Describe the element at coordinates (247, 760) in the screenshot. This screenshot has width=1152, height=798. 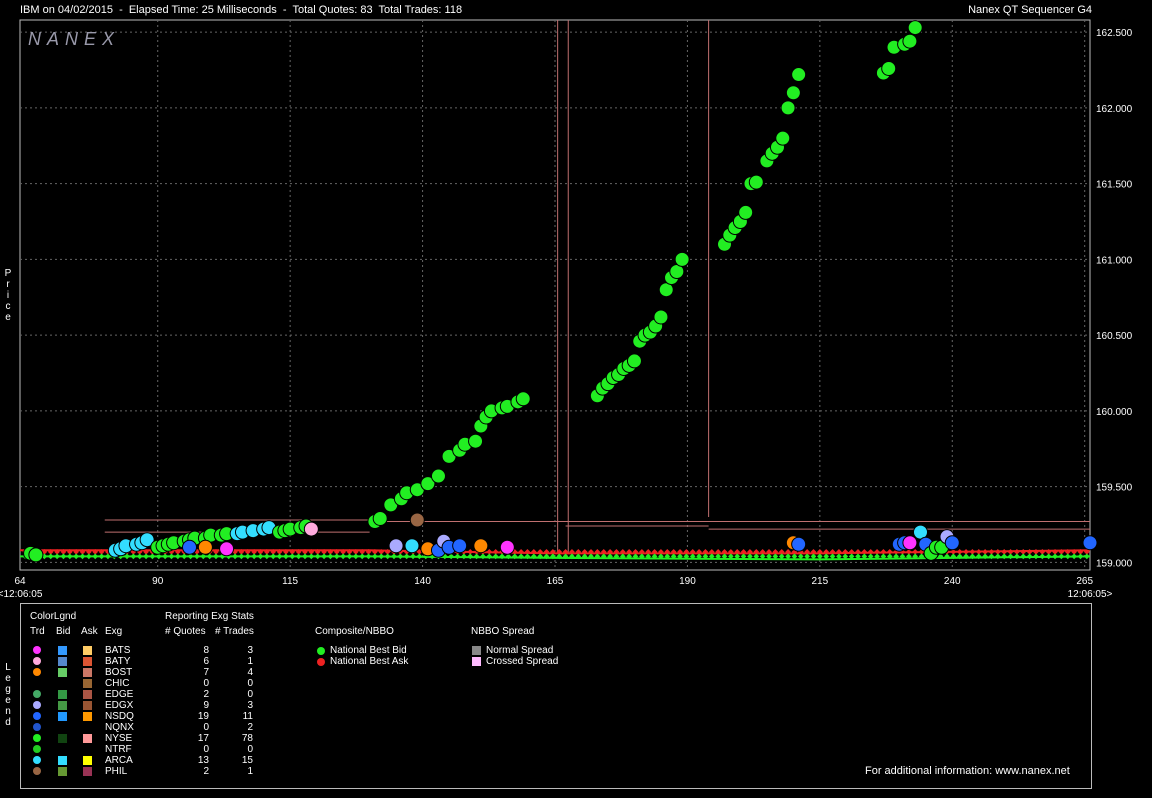
I see `trade-count: 15` at that location.